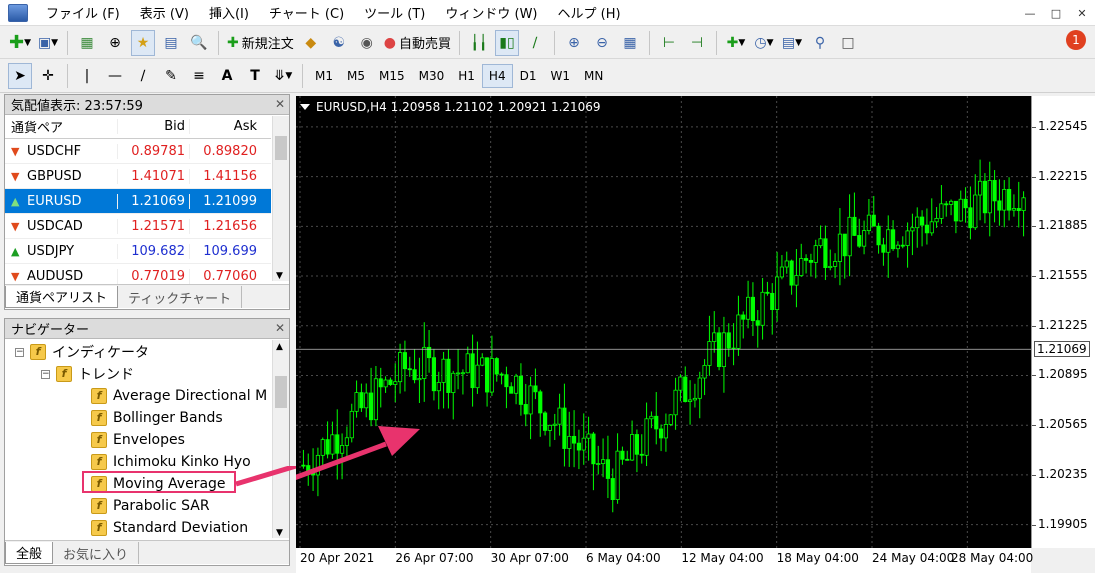 This screenshot has height=573, width=1095. What do you see at coordinates (153, 126) in the screenshot?
I see `column-header-bid: Bid` at bounding box center [153, 126].